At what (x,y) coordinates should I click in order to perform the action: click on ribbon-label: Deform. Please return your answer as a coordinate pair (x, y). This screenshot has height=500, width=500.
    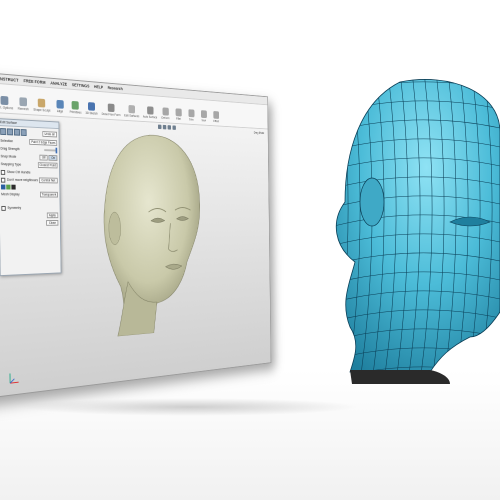
    Looking at the image, I should click on (165, 118).